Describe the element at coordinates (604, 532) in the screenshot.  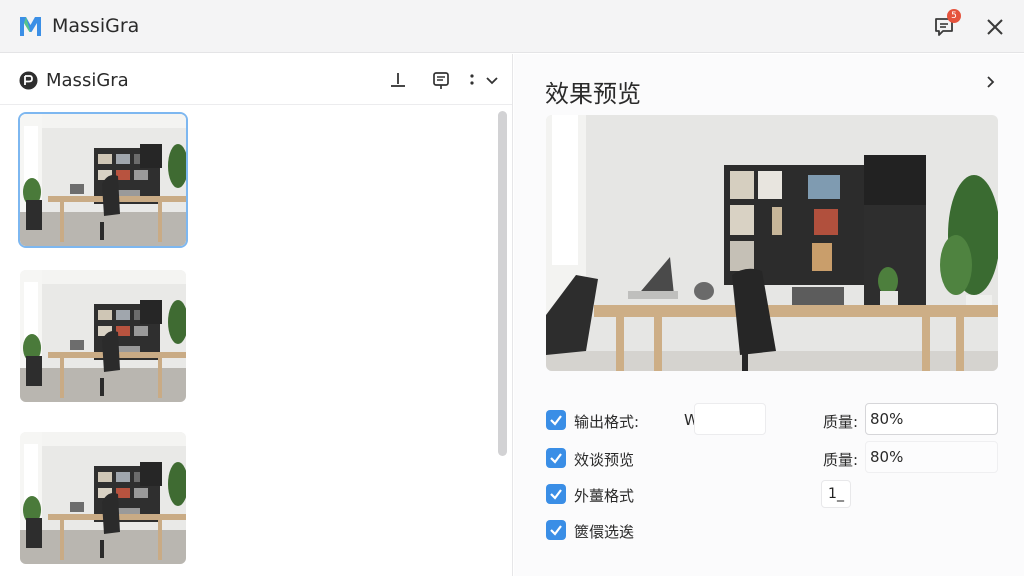
I see `option-label: 篋儇选逘` at that location.